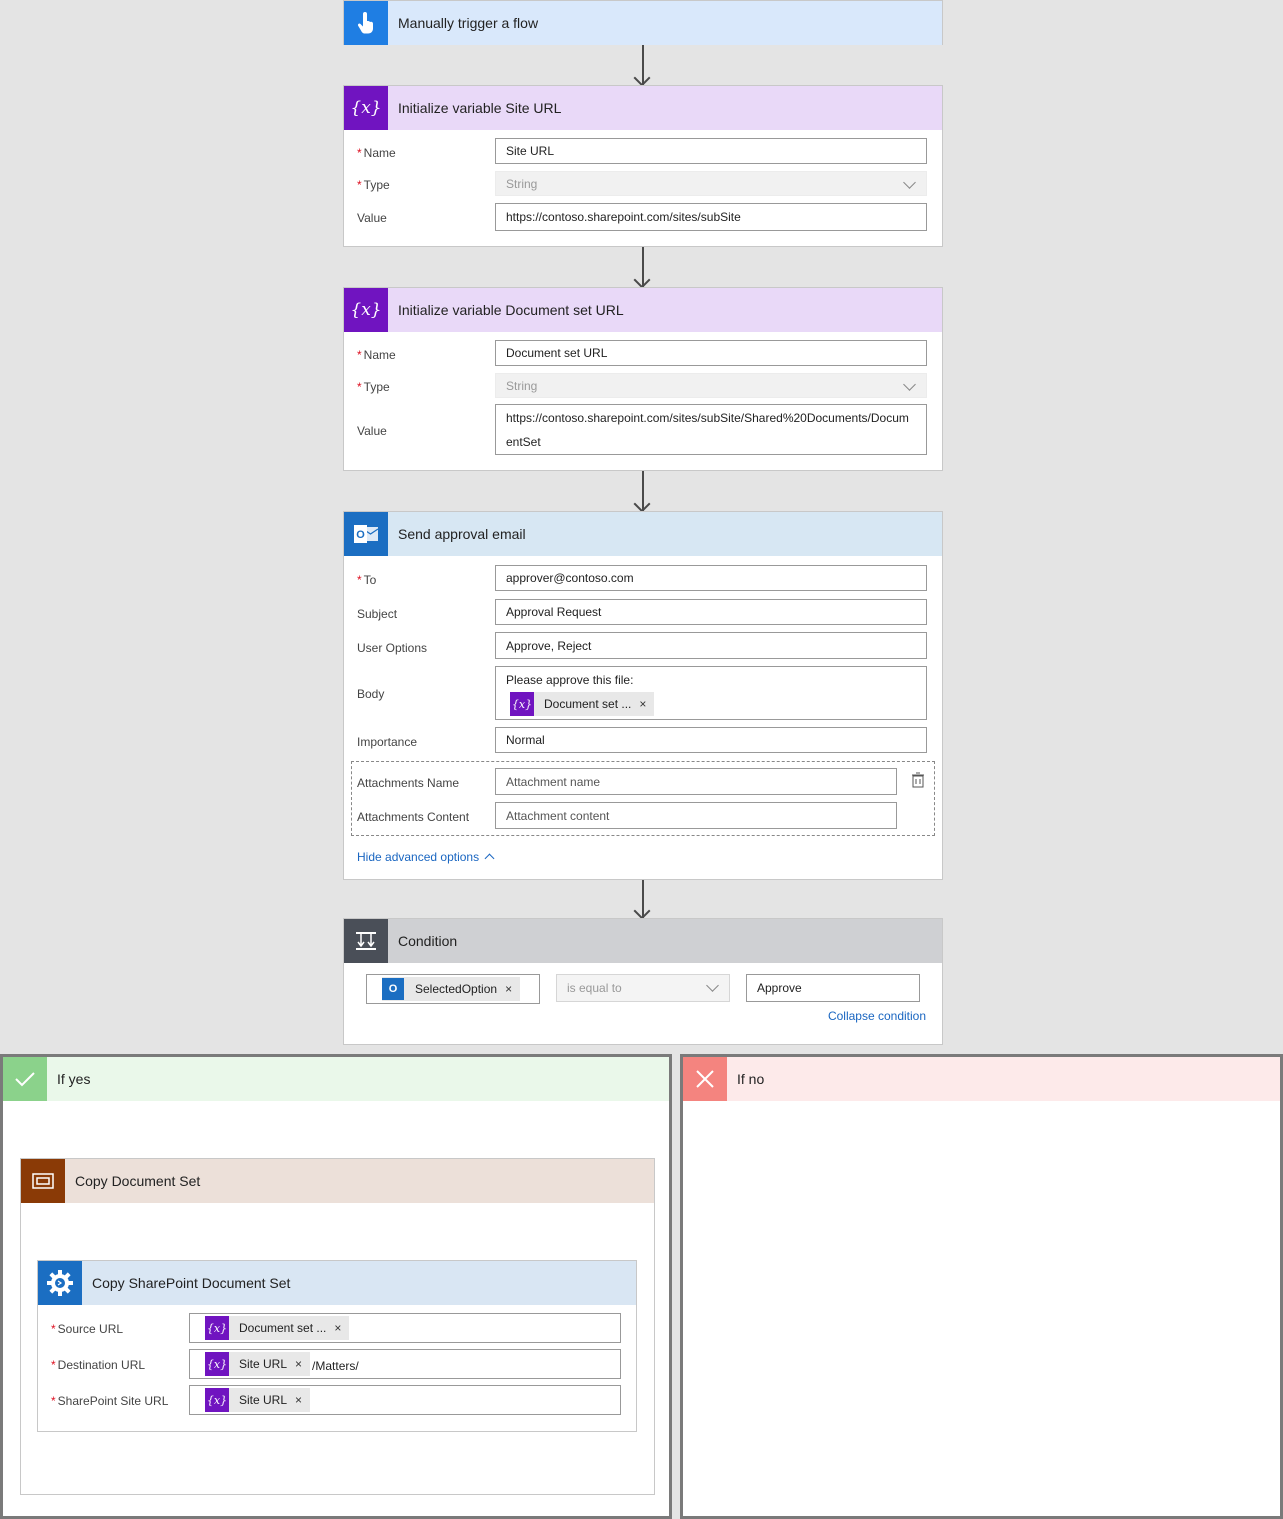 This screenshot has width=1283, height=1519. Describe the element at coordinates (751, 1079) in the screenshot. I see `if-no-title: If no` at that location.